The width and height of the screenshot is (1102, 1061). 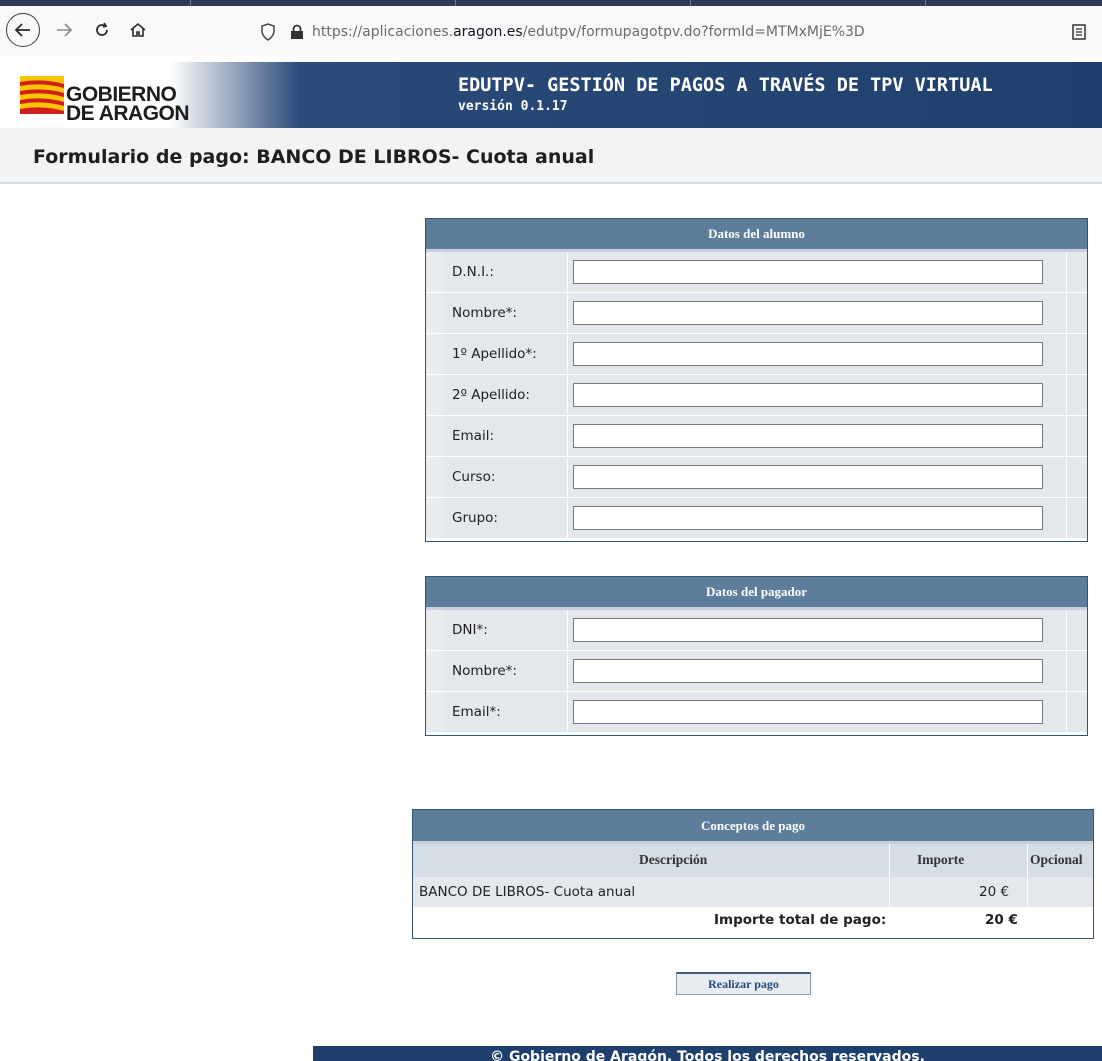 What do you see at coordinates (753, 860) in the screenshot?
I see `concepts-header-row: Descripción Importe Opcional` at bounding box center [753, 860].